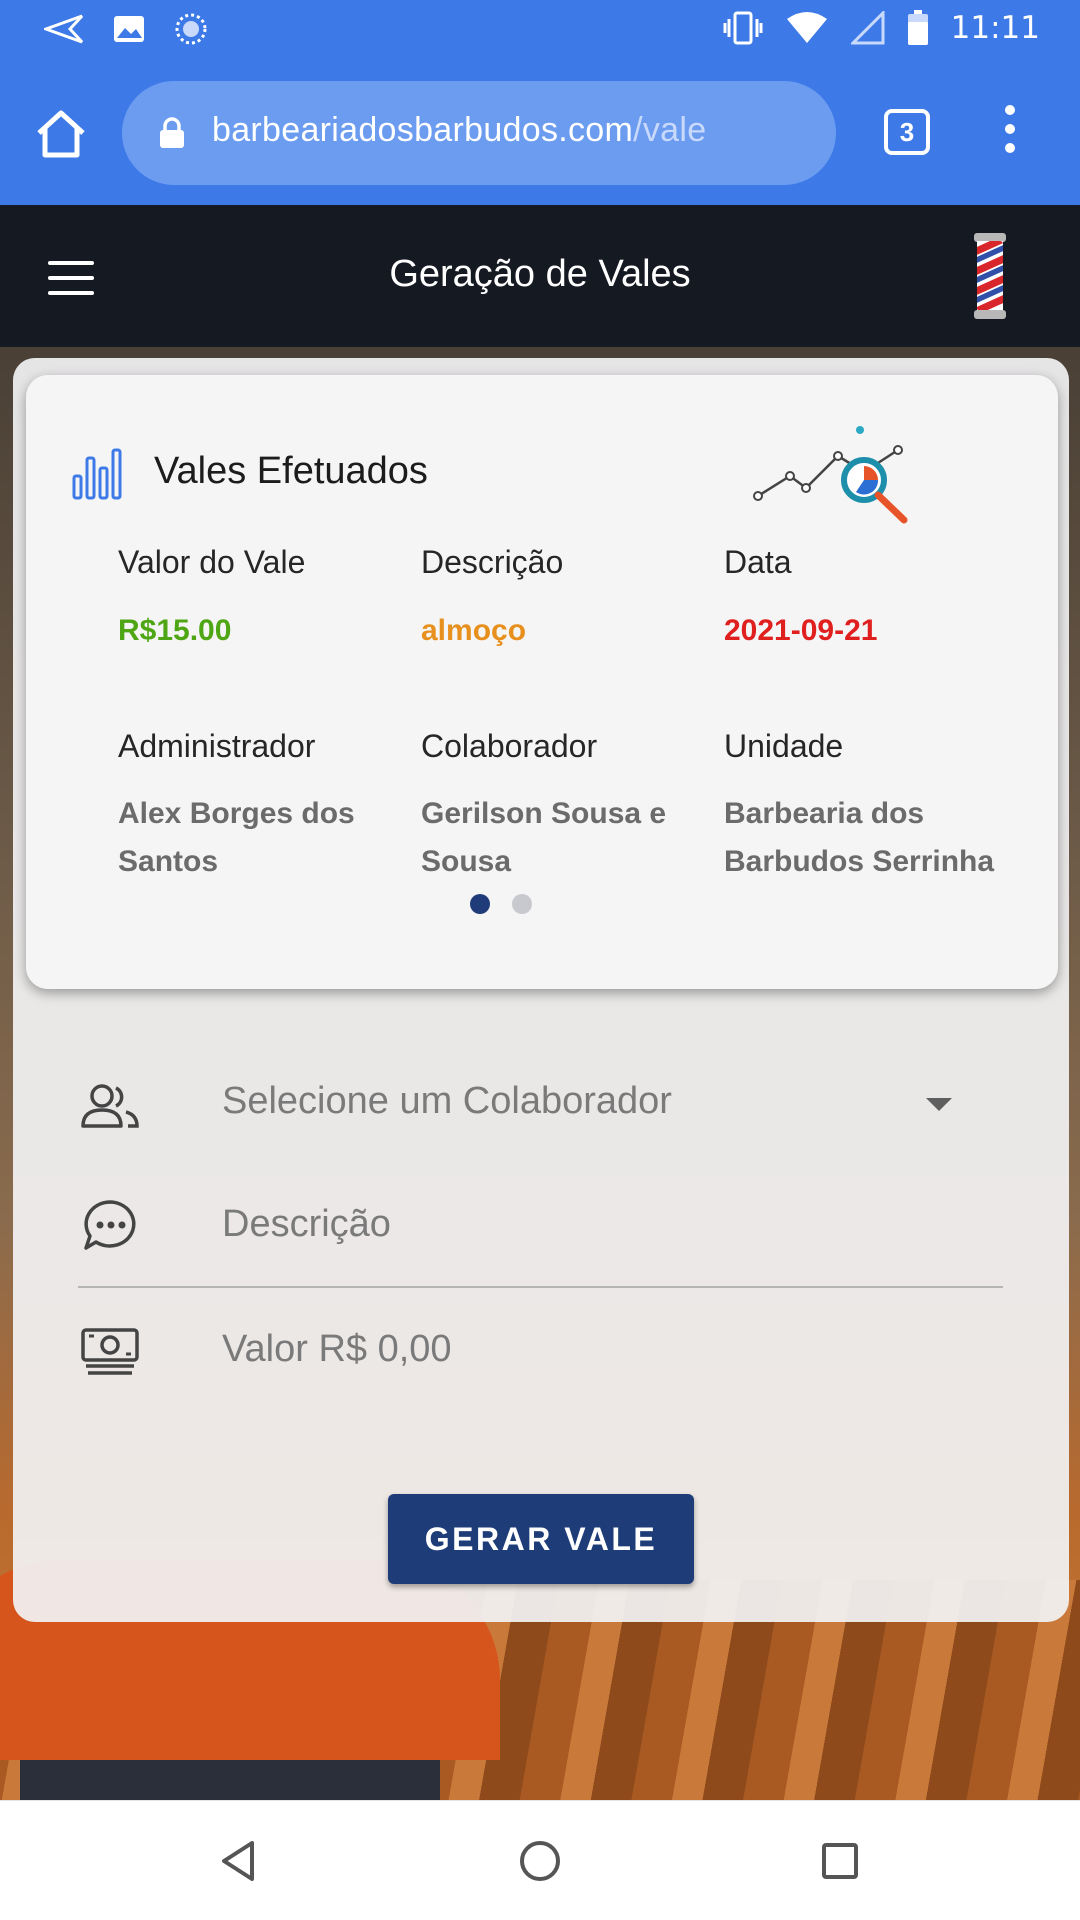 The image size is (1080, 1920). Describe the element at coordinates (939, 1104) in the screenshot. I see `dropdown-arrow-icon` at that location.